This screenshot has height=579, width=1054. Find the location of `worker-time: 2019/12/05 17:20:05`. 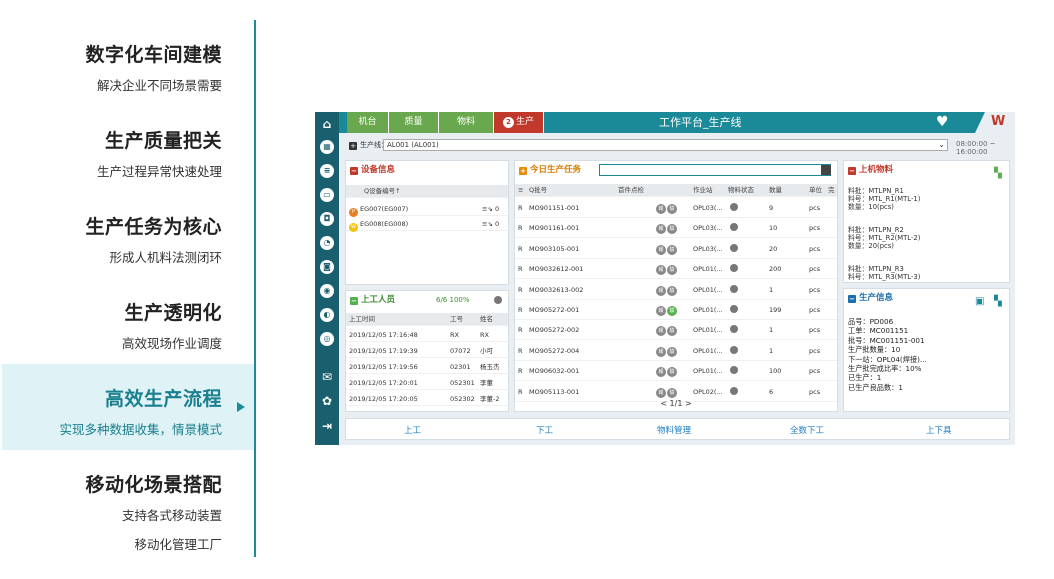

worker-time: 2019/12/05 17:20:05 is located at coordinates (383, 399).